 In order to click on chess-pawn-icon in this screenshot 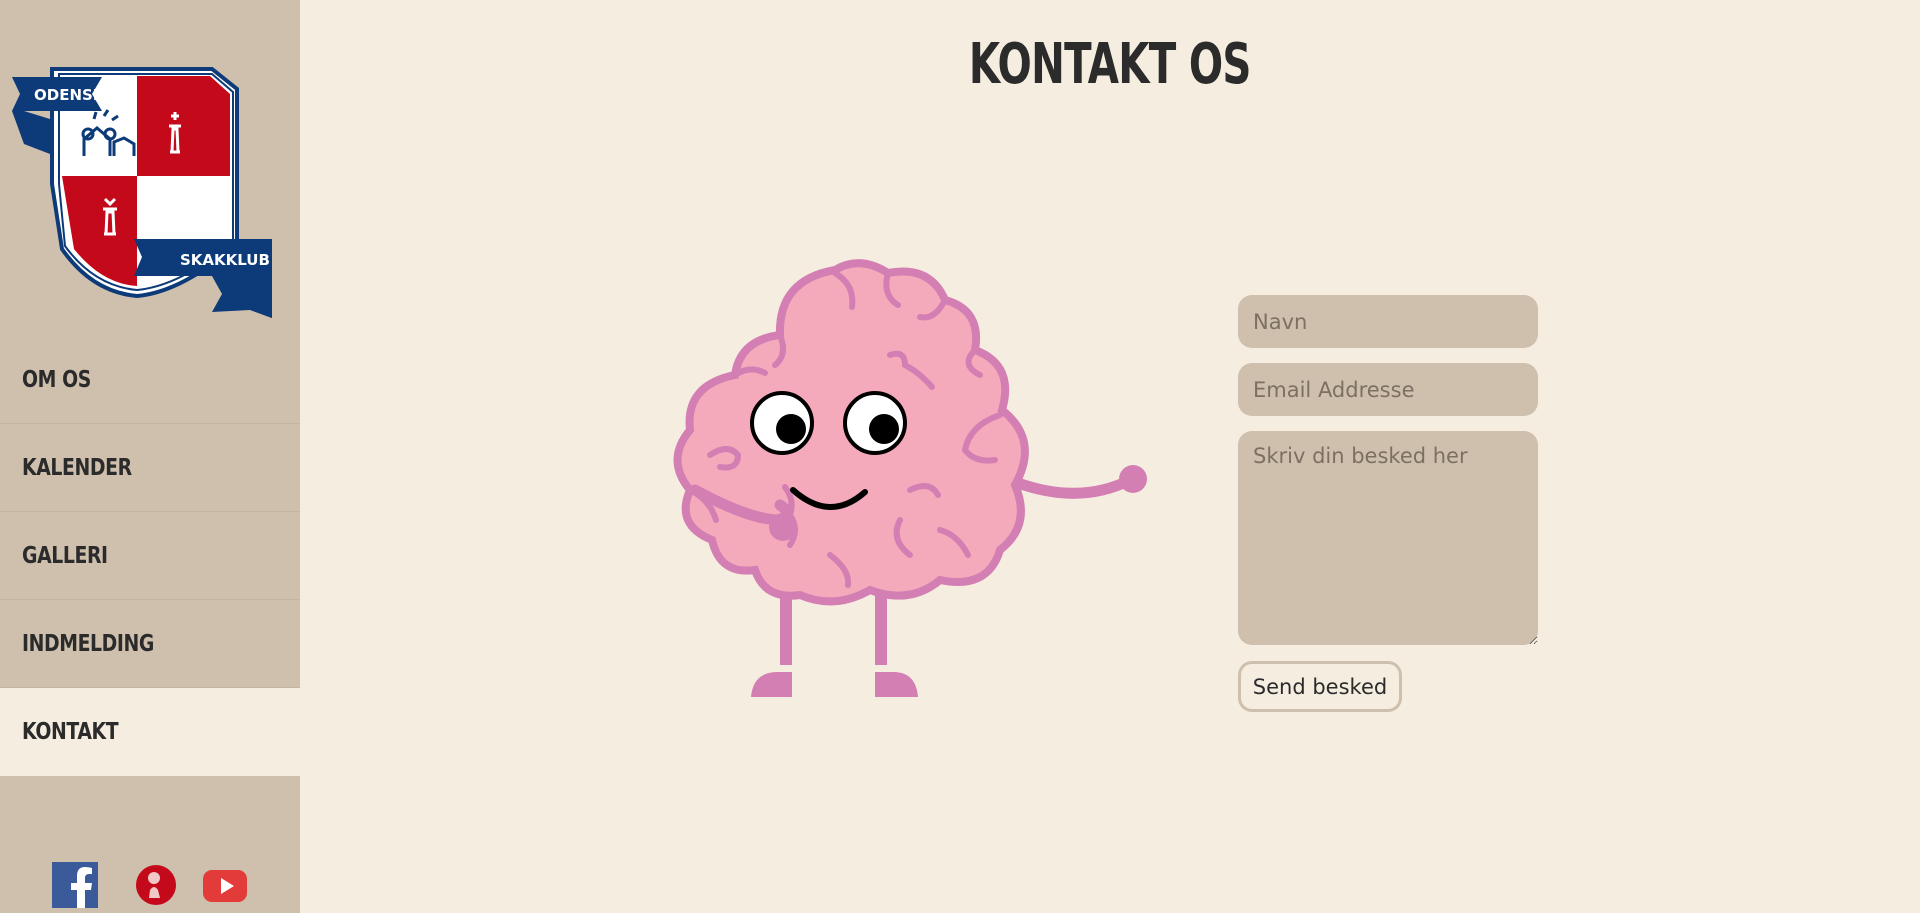, I will do `click(156, 884)`.